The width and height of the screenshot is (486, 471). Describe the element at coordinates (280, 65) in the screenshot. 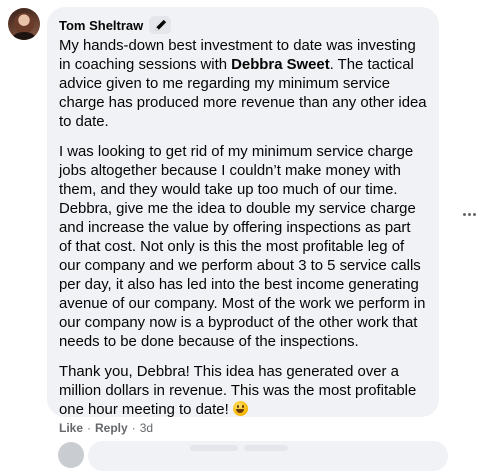

I see `mention-link: Debbra Sweet` at that location.